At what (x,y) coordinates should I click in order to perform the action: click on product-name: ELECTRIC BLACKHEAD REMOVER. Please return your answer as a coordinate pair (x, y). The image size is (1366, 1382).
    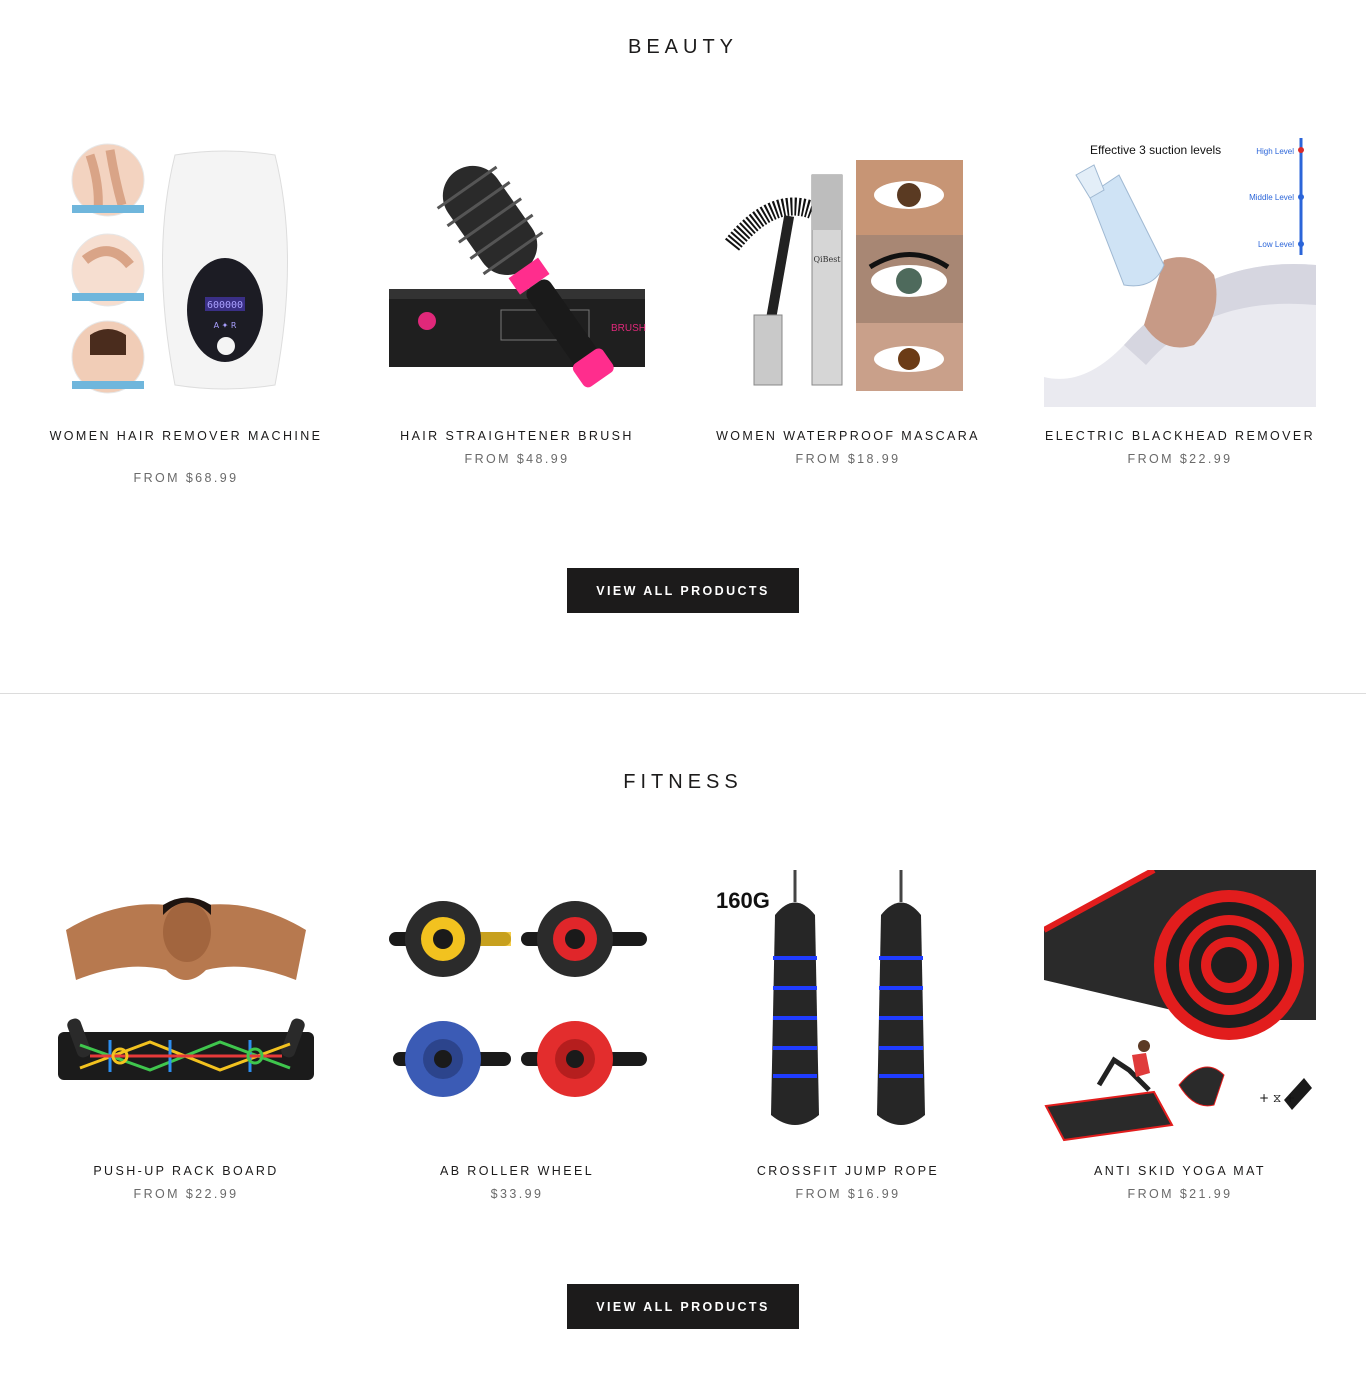
    Looking at the image, I should click on (1180, 436).